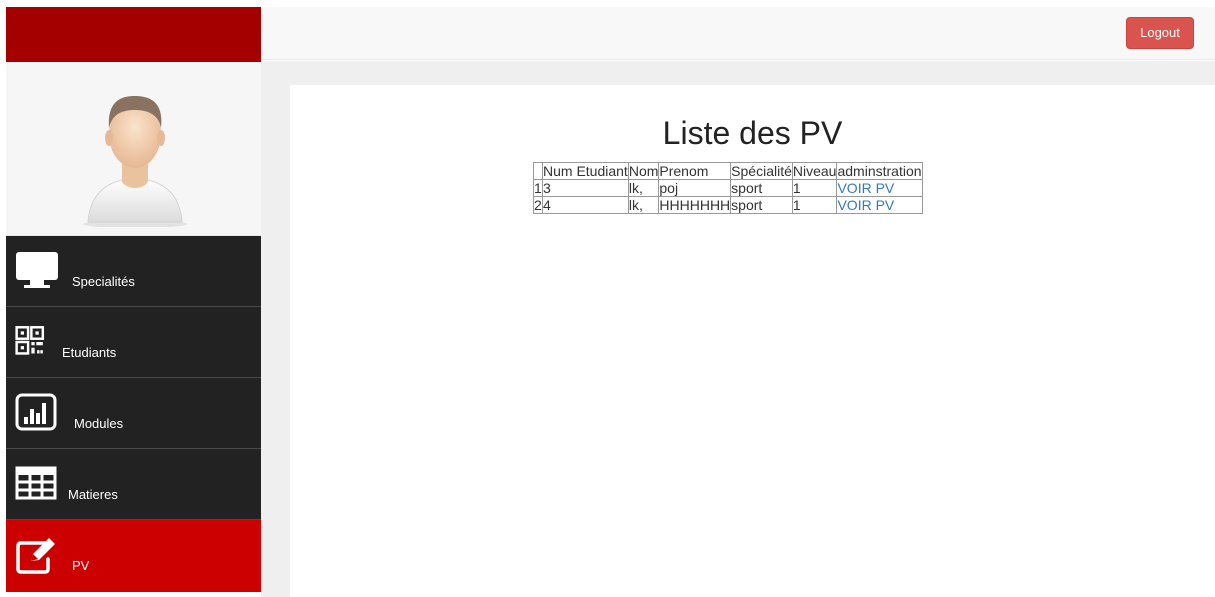 Image resolution: width=1215 pixels, height=597 pixels. Describe the element at coordinates (93, 494) in the screenshot. I see `sidebar-item-label: Matieres` at that location.